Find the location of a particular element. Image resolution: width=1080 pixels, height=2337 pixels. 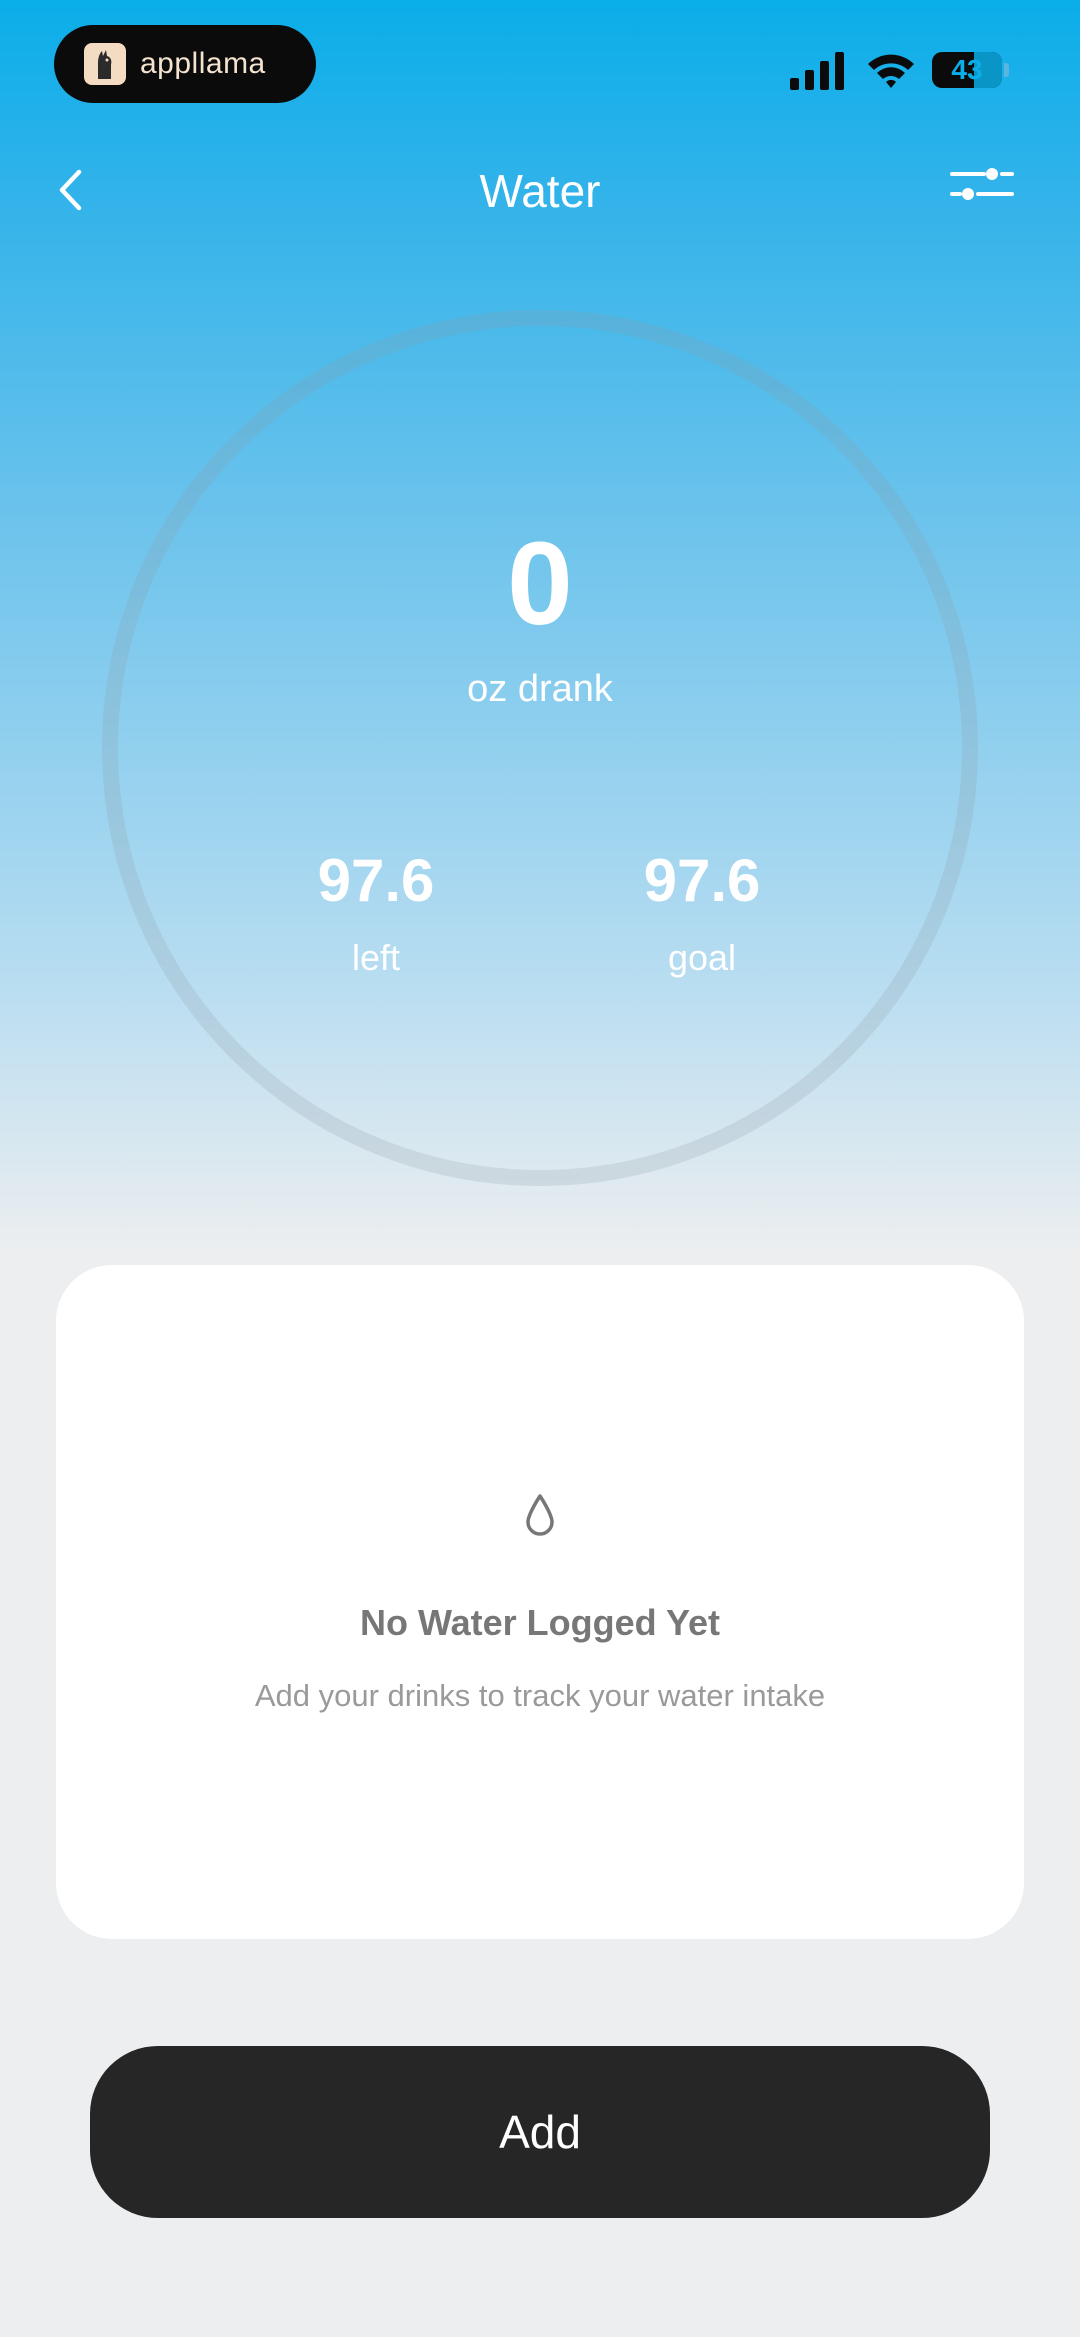

goal-value: 97.6 is located at coordinates (702, 880).